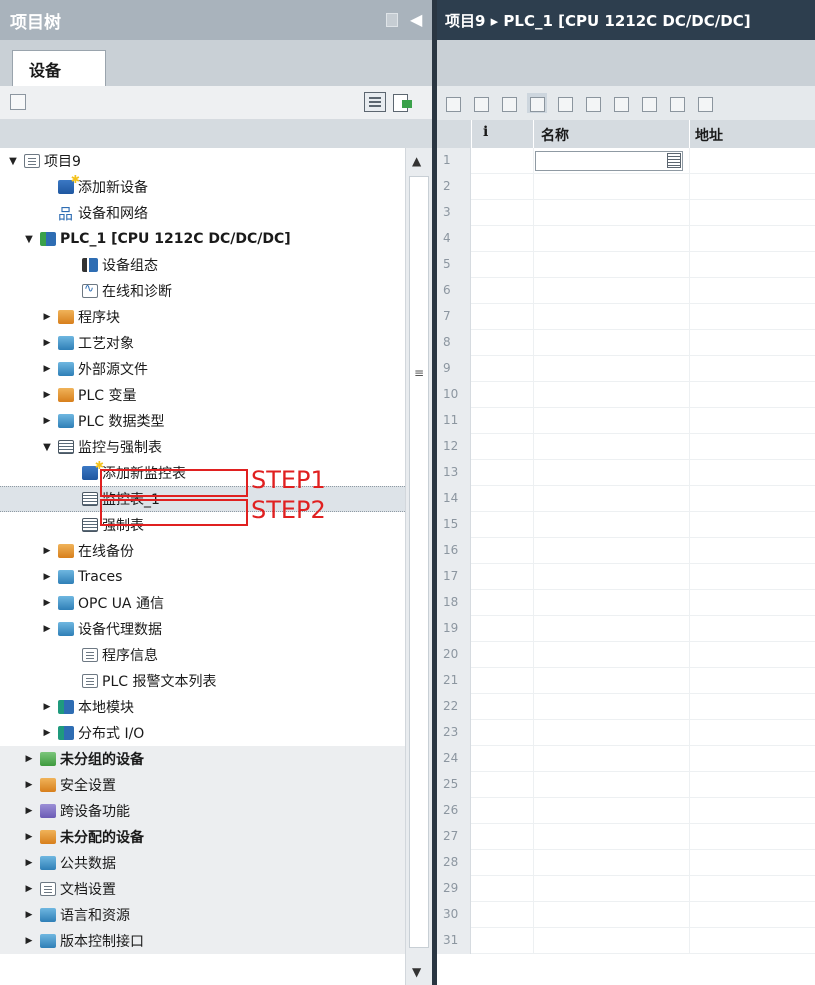  Describe the element at coordinates (626, 707) in the screenshot. I see `table-row: 22` at that location.